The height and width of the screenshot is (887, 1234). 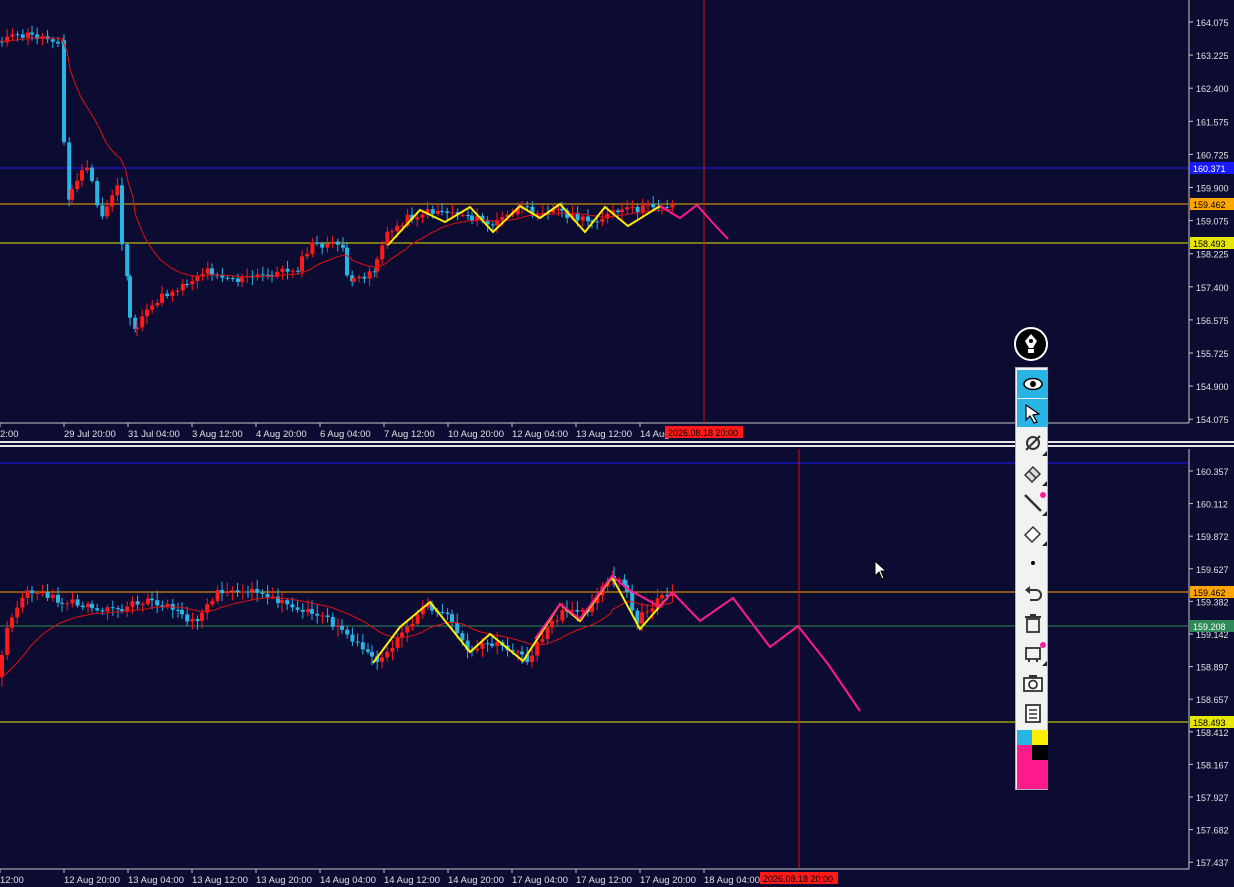 I want to click on ruler-icon, so click(x=1032, y=533).